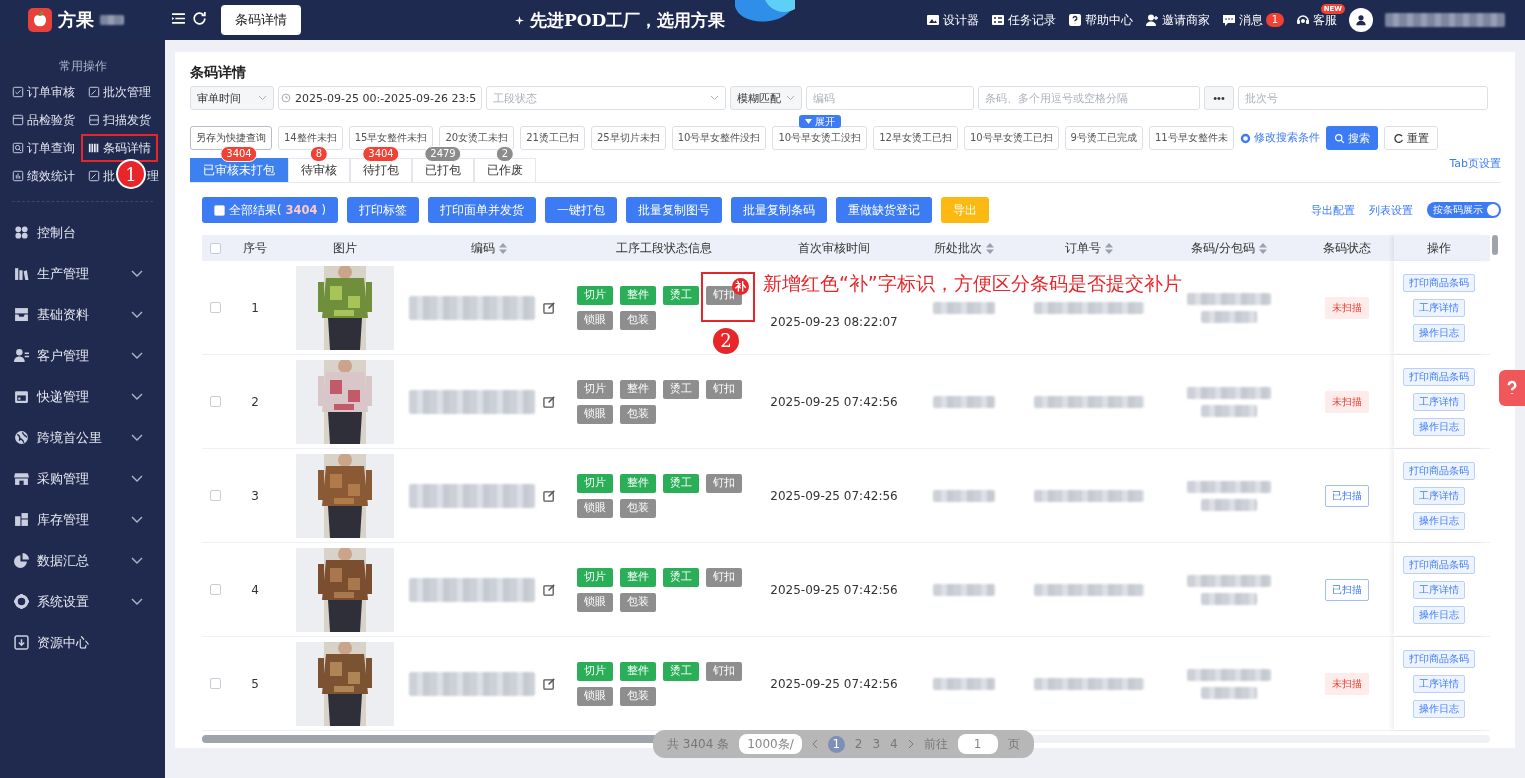 The height and width of the screenshot is (778, 1525). What do you see at coordinates (770, 744) in the screenshot?
I see `page-size-select: 1000条/` at bounding box center [770, 744].